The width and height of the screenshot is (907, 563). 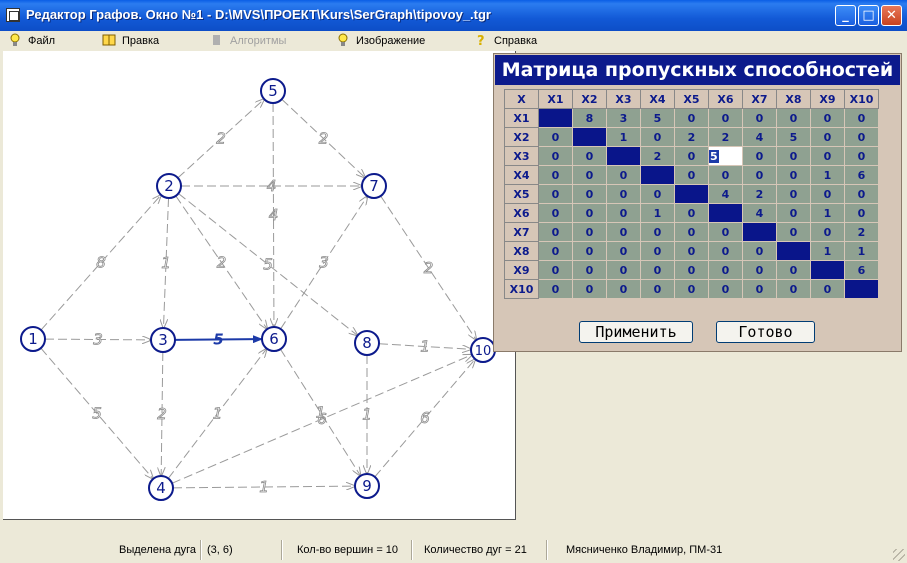 What do you see at coordinates (765, 332) in the screenshot?
I see `done-button: Готово` at bounding box center [765, 332].